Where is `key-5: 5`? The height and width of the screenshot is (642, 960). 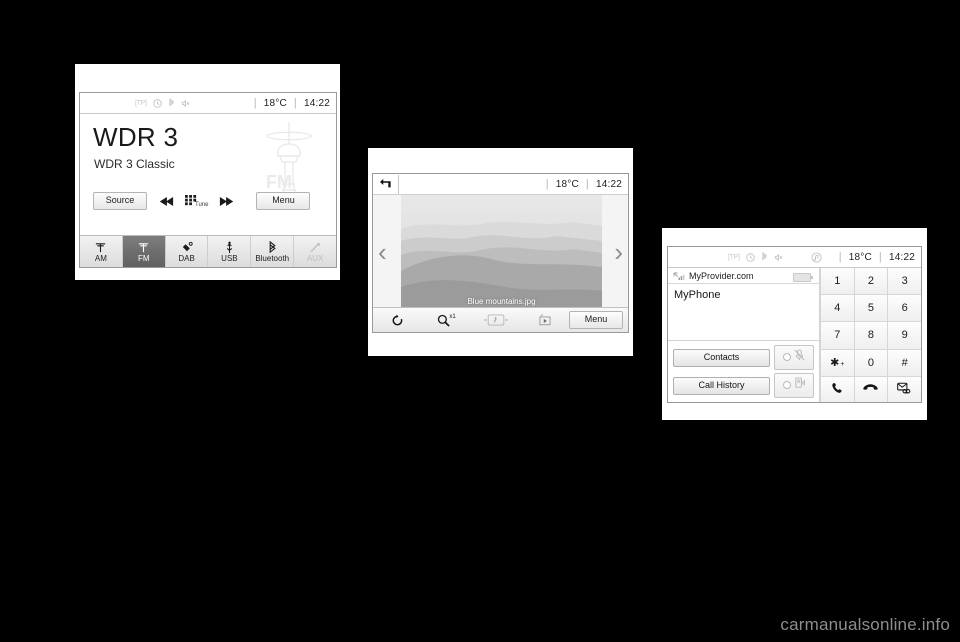
key-5: 5 is located at coordinates (870, 309).